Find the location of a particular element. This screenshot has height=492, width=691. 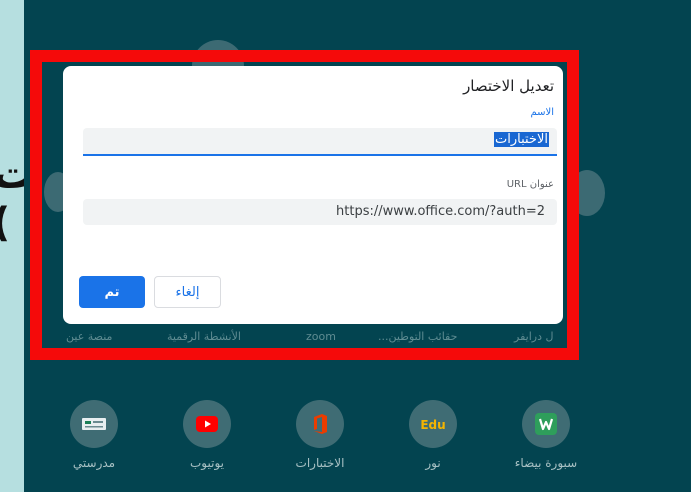

shortcut-tile-youtube: يوتيوب is located at coordinates (207, 435).